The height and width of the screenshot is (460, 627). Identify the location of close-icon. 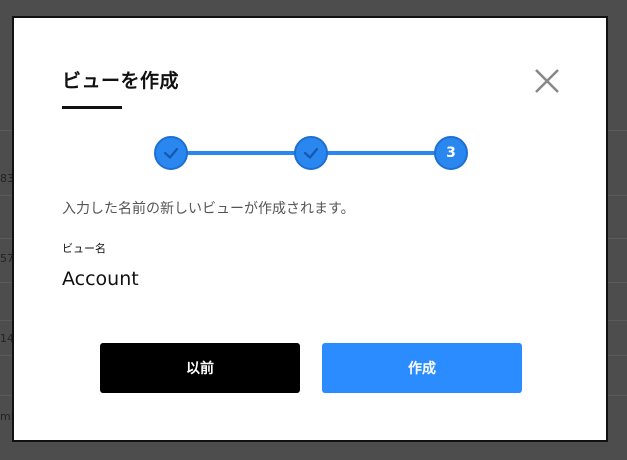
(547, 81).